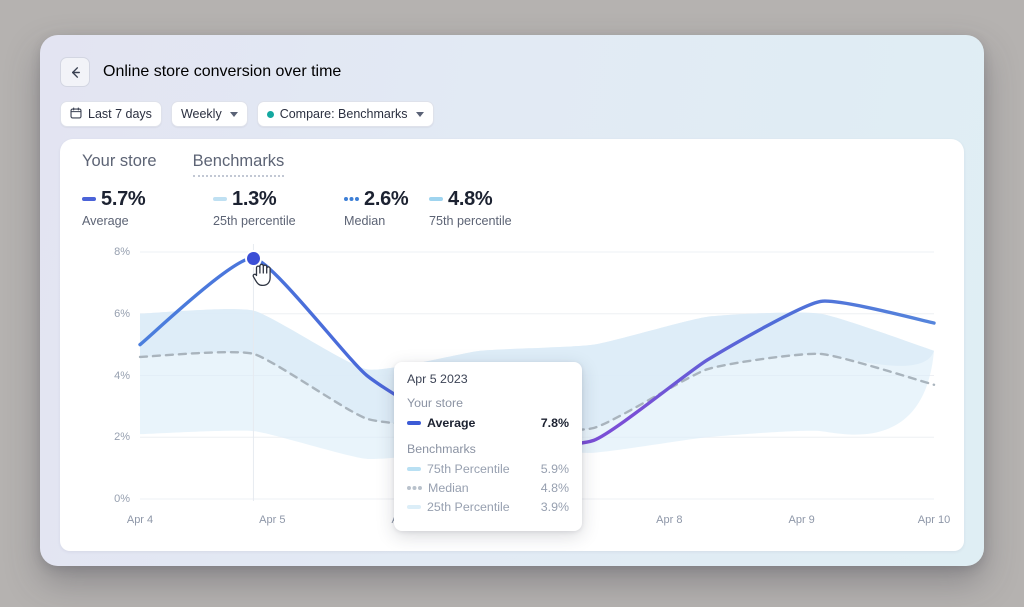 The image size is (1024, 607). I want to click on legend-value-average: 5.7%, so click(123, 198).